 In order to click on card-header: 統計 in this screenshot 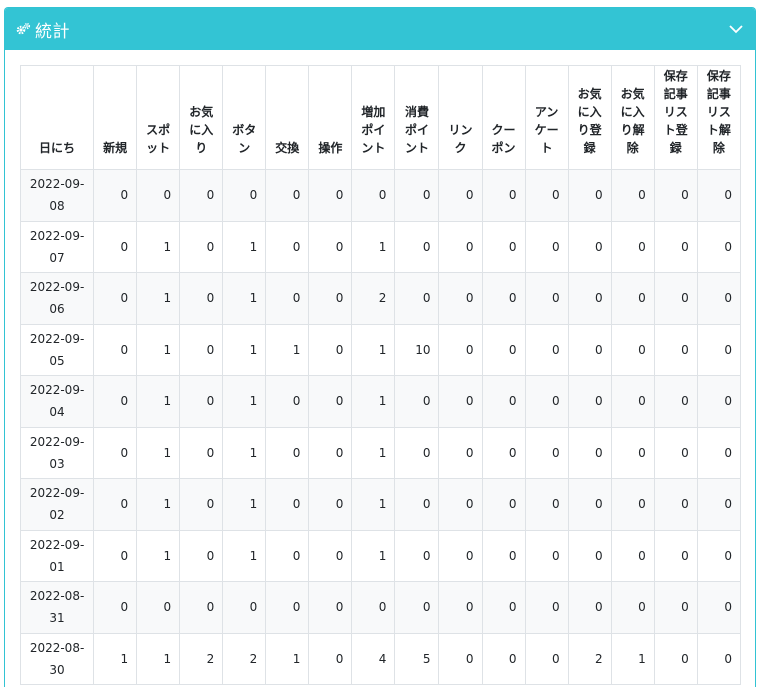, I will do `click(380, 29)`.